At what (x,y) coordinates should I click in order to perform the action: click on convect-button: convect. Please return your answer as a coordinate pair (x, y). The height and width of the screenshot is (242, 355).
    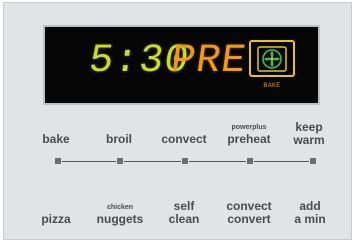
    Looking at the image, I should click on (184, 139).